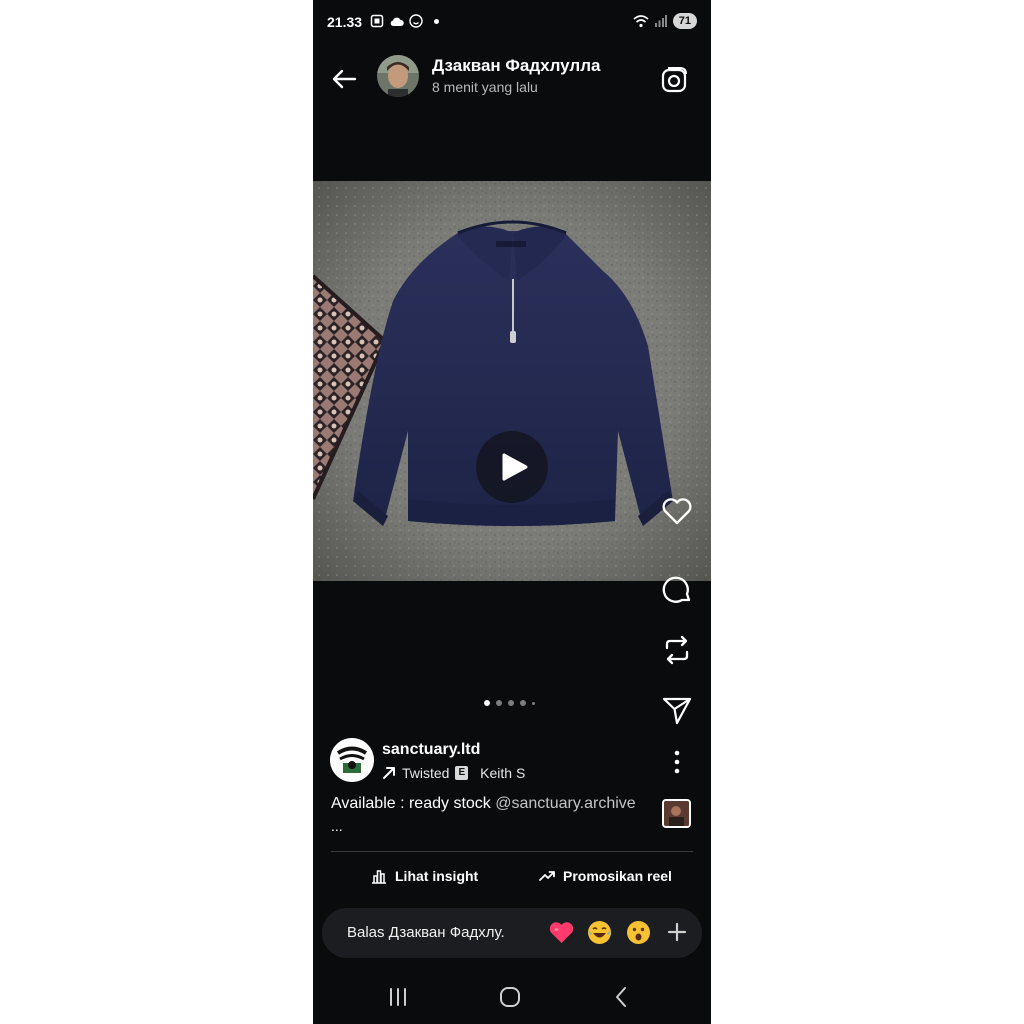 Image resolution: width=1024 pixels, height=1024 pixels. I want to click on heart-emoji-icon, so click(561, 932).